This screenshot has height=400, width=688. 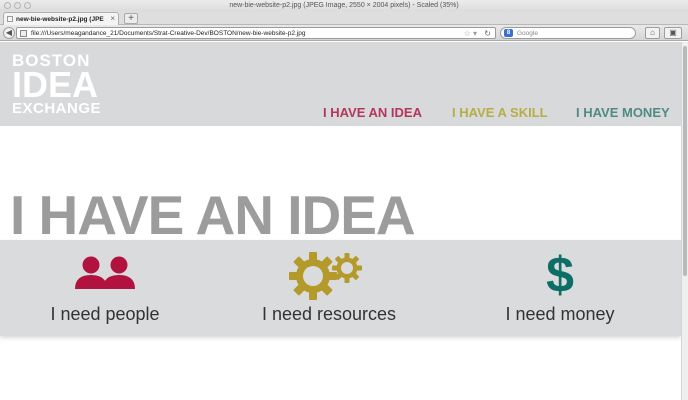 I want to click on site-logo: BOSTON IDEA EXCHANGE, so click(x=56, y=84).